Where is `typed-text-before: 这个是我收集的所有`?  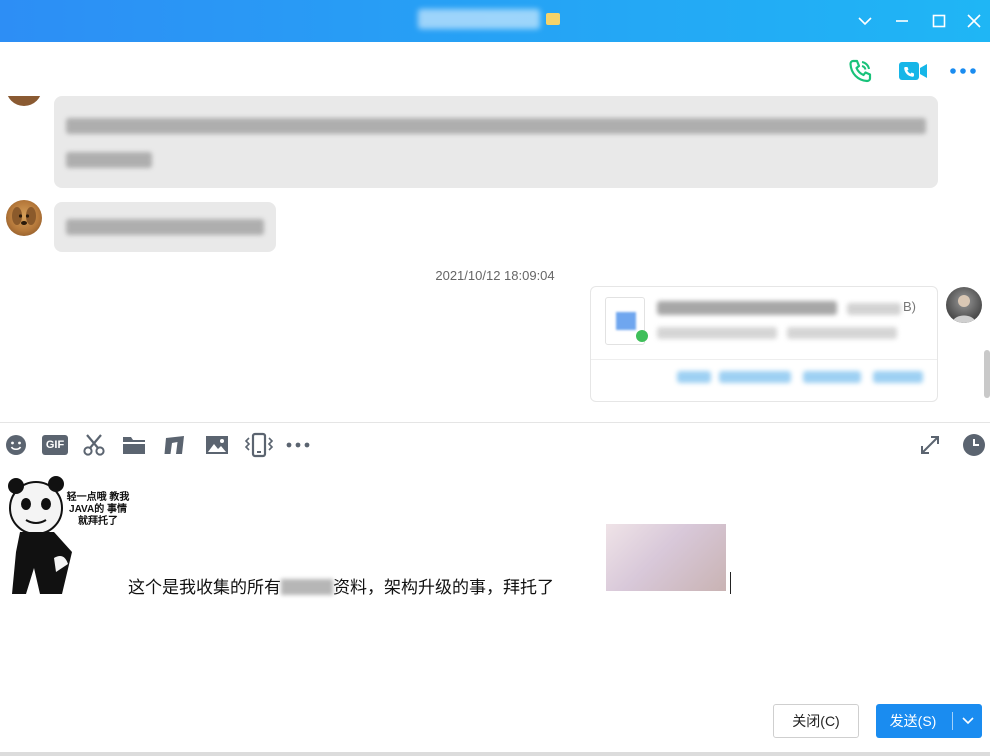 typed-text-before: 这个是我收集的所有 is located at coordinates (204, 587).